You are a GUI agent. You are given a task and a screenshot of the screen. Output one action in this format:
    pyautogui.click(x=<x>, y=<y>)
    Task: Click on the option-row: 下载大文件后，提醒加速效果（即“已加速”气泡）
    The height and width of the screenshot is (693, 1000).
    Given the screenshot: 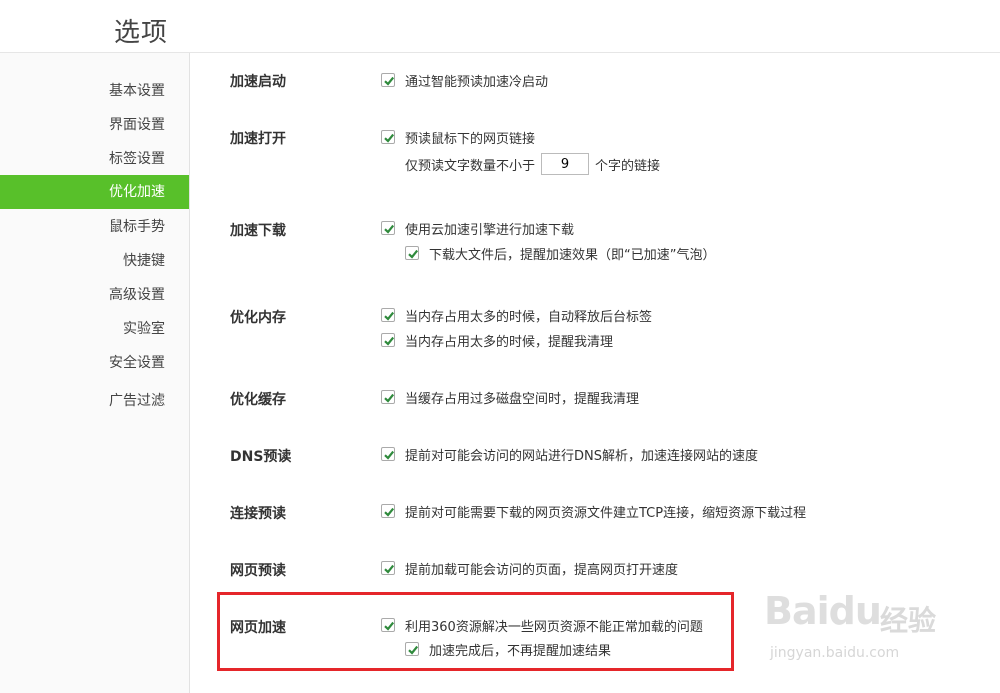 What is the action you would take?
    pyautogui.click(x=560, y=253)
    